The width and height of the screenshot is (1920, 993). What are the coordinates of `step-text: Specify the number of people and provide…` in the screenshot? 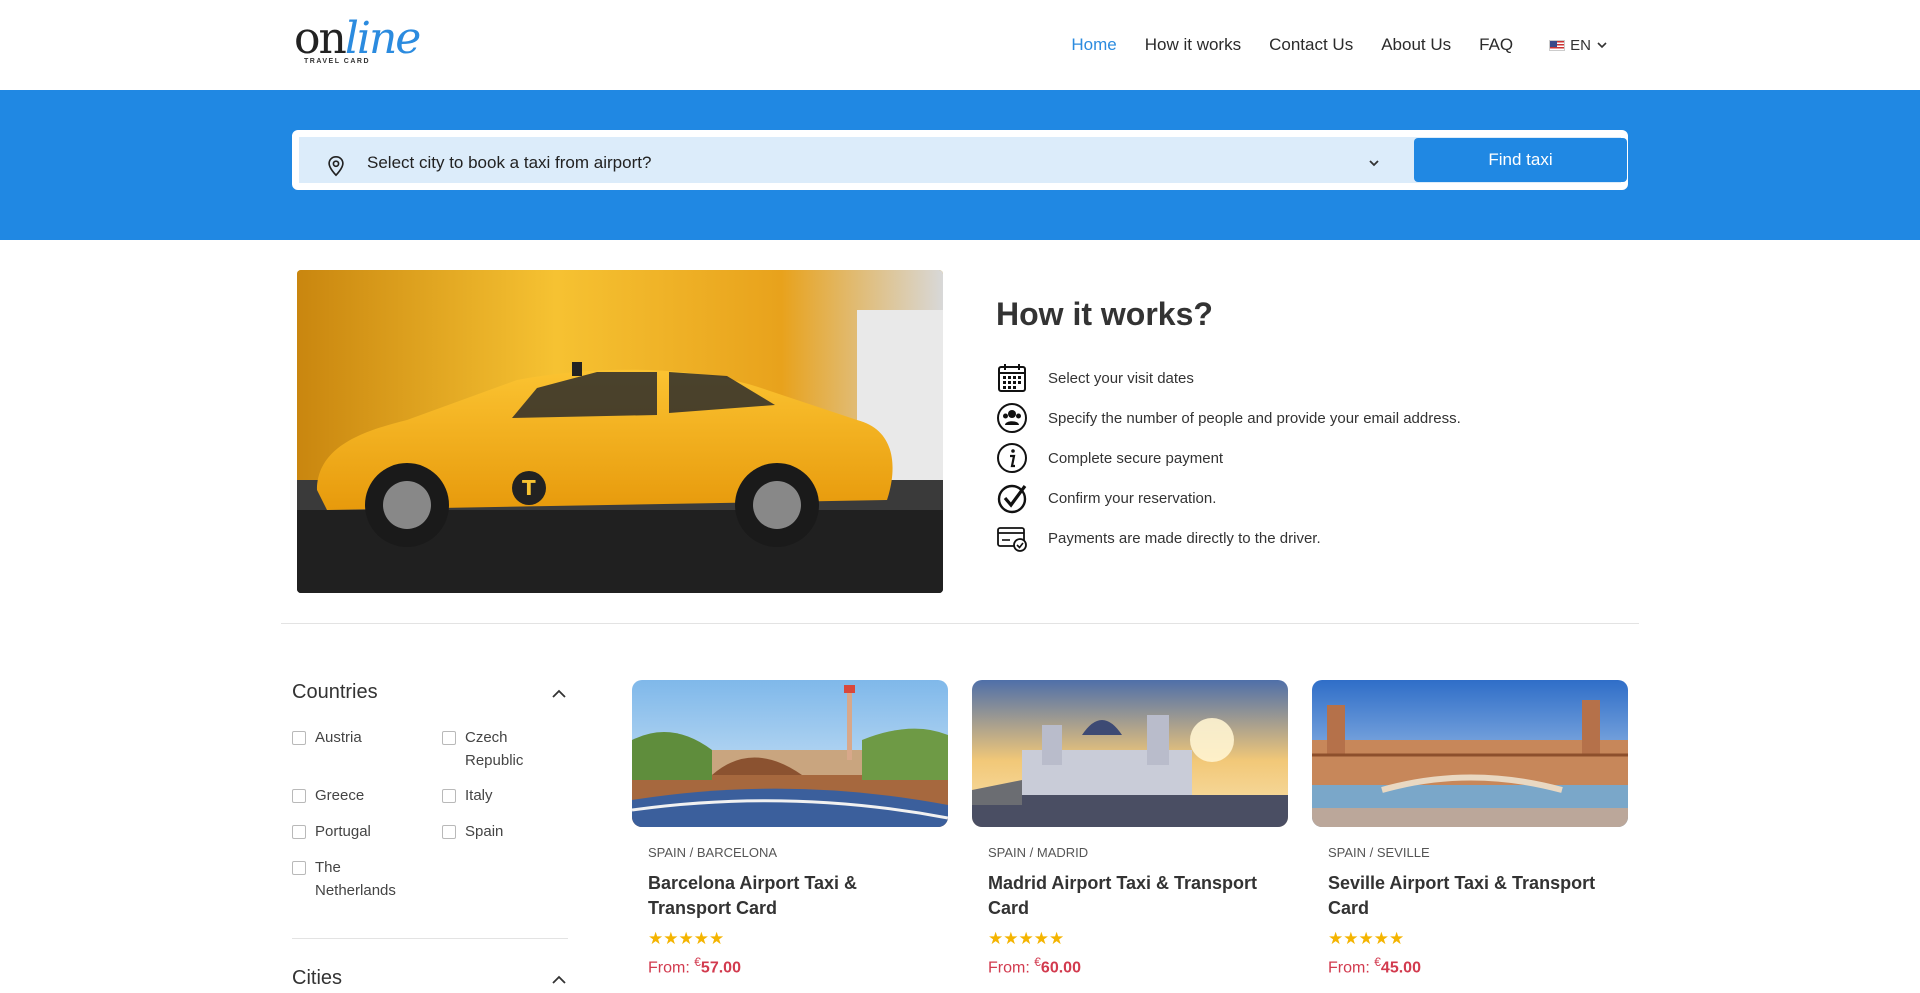 It's located at (1254, 418).